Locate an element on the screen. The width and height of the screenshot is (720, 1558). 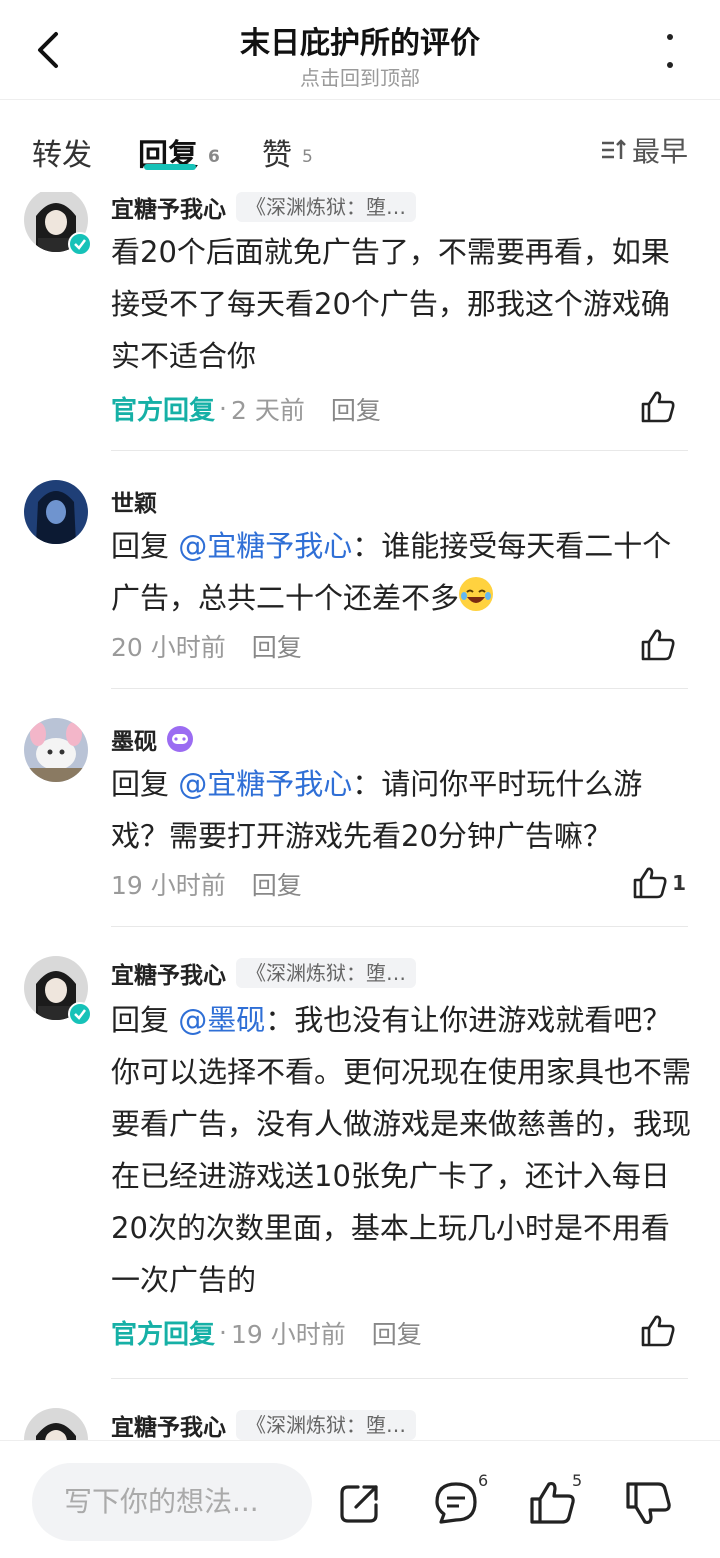
sort-button: 最早 is located at coordinates (644, 150).